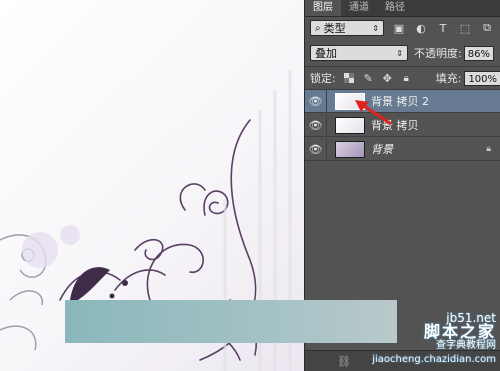  What do you see at coordinates (465, 28) in the screenshot?
I see `shape-filter-icon: ⬚` at bounding box center [465, 28].